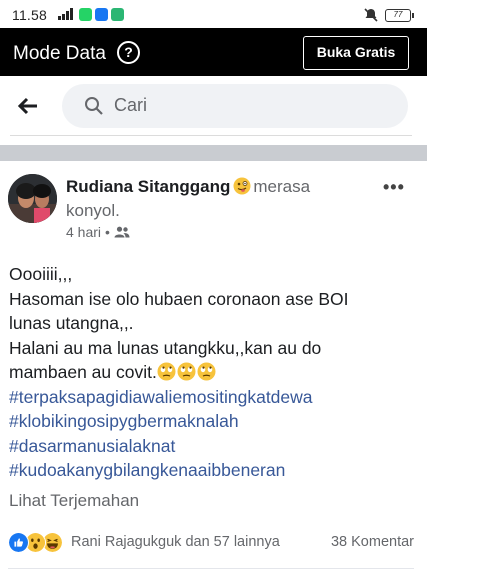  I want to click on status-icons-left, so click(91, 14).